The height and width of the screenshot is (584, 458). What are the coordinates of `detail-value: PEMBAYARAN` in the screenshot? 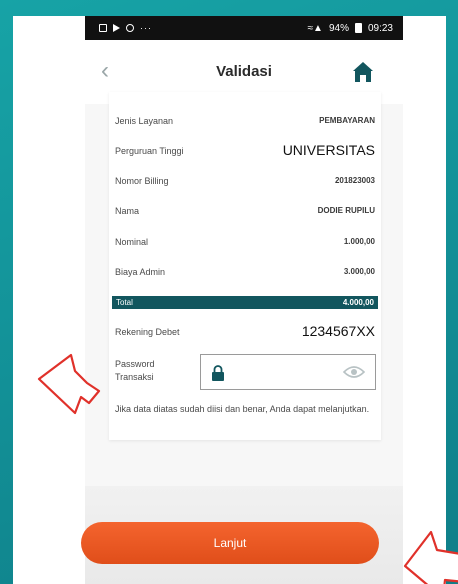 It's located at (347, 120).